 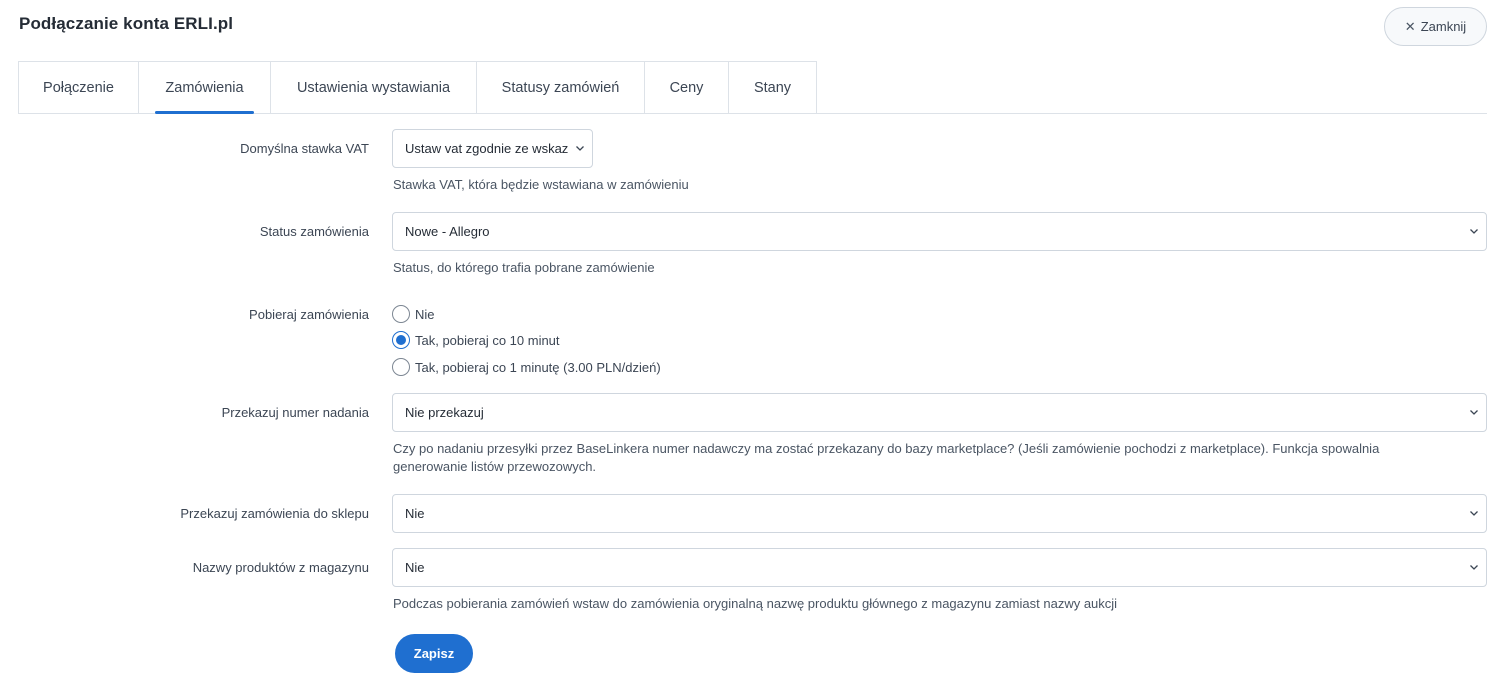 I want to click on tab-statusy-zamowien: Statusy zamówień, so click(x=561, y=87).